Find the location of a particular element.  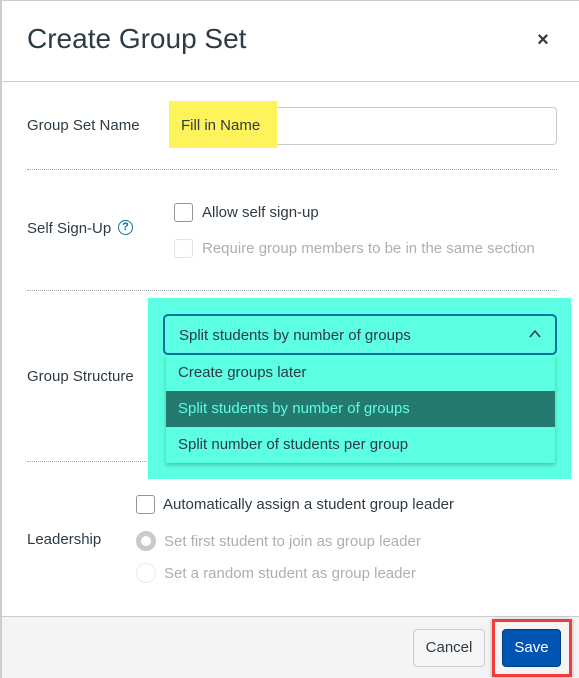

first-student-leader-radio is located at coordinates (146, 541).